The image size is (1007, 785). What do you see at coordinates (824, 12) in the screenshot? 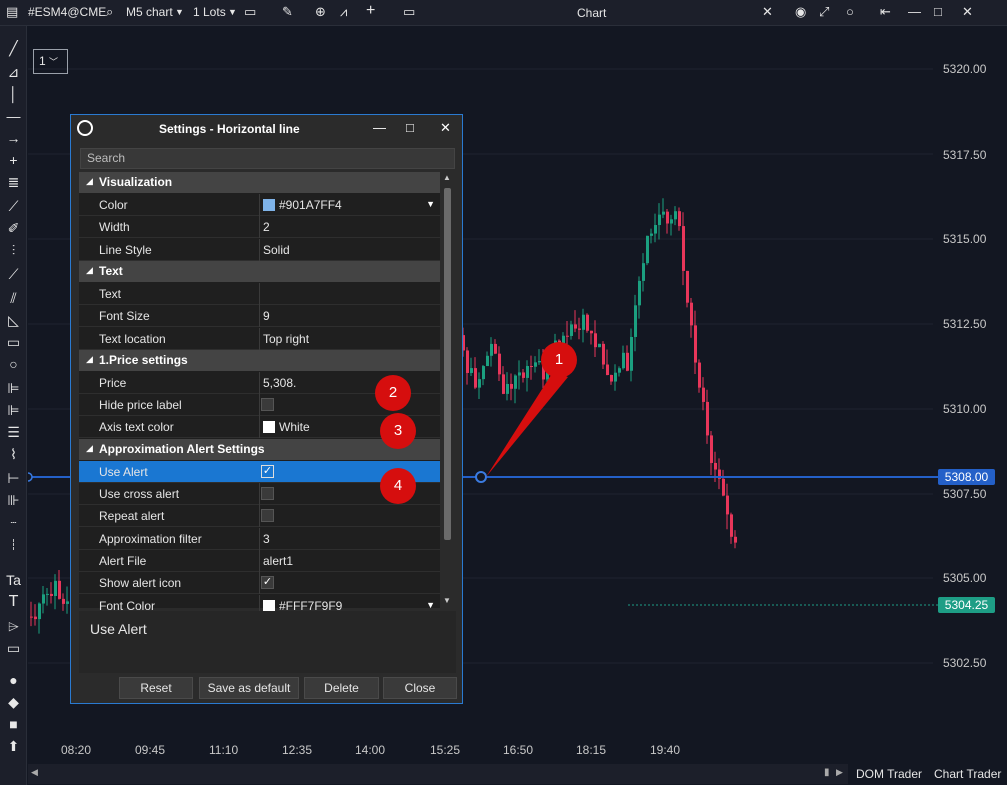
I see `fullscreen-icon: ⤢` at bounding box center [824, 12].